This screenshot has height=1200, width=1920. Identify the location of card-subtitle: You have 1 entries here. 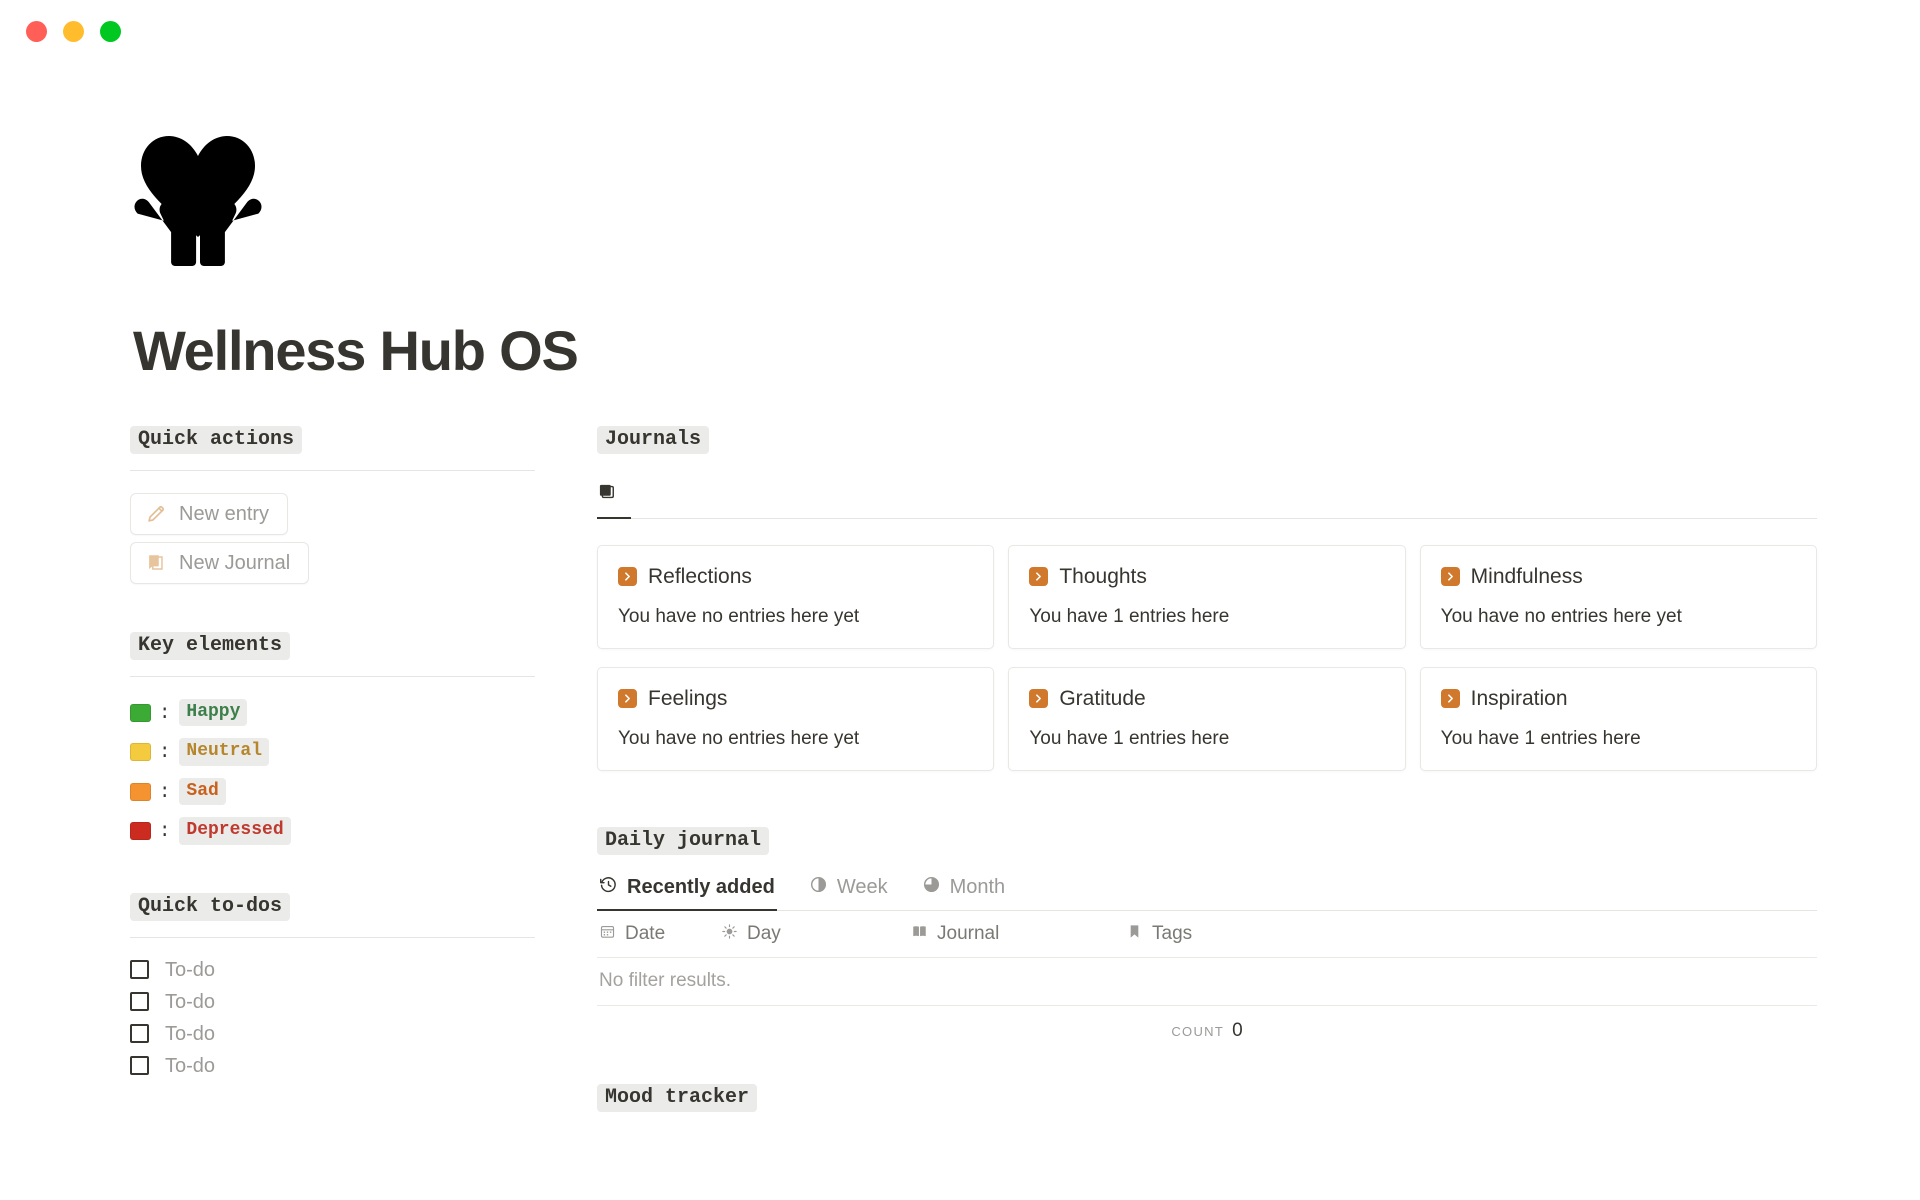
(1129, 738).